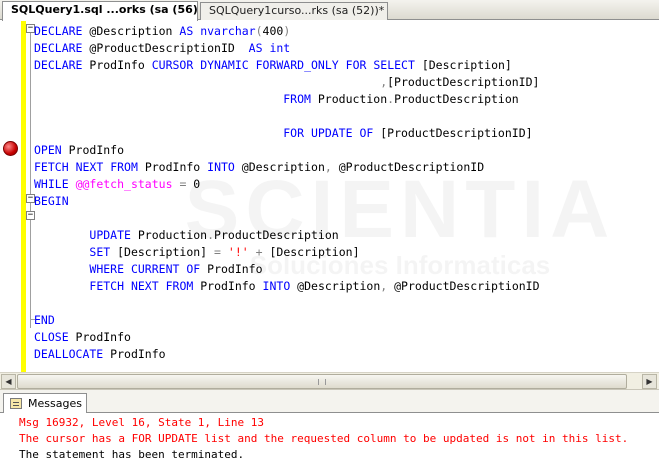 This screenshot has width=659, height=461. Describe the element at coordinates (44, 320) in the screenshot. I see `code-token-kw: END` at that location.